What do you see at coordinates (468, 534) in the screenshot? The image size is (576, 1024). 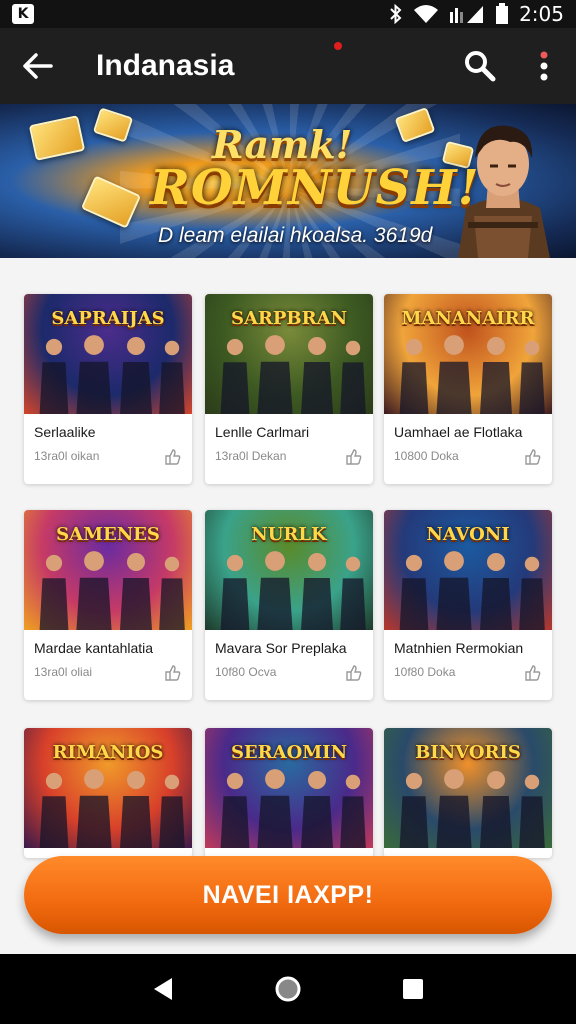 I see `game-art-logo: NAVONI` at bounding box center [468, 534].